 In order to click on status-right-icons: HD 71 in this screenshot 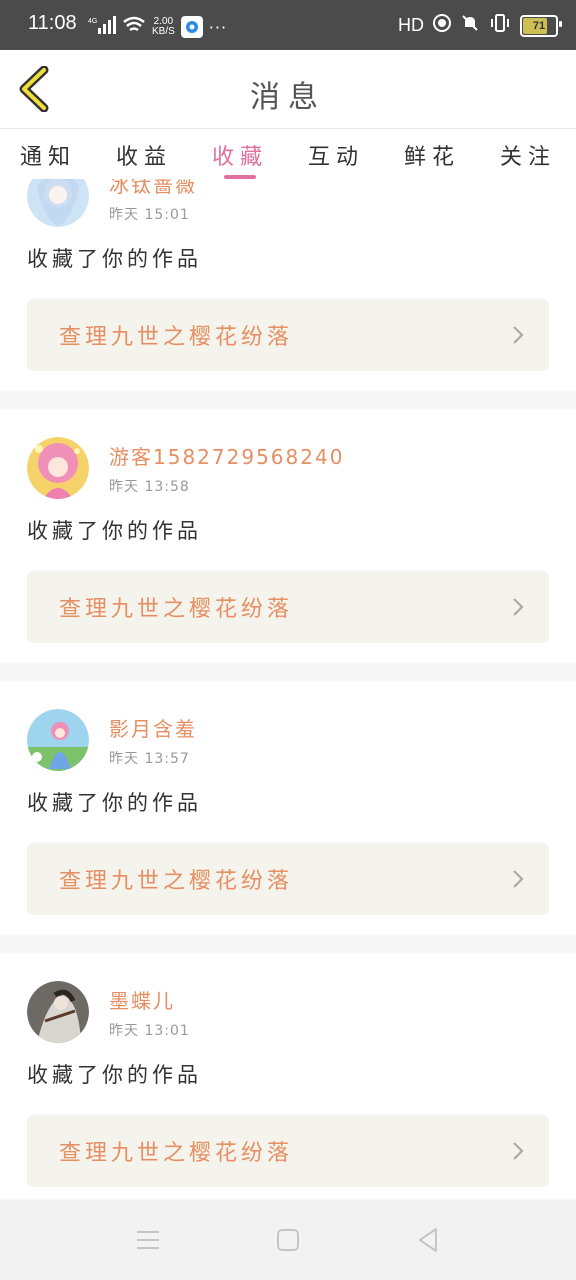, I will do `click(480, 25)`.